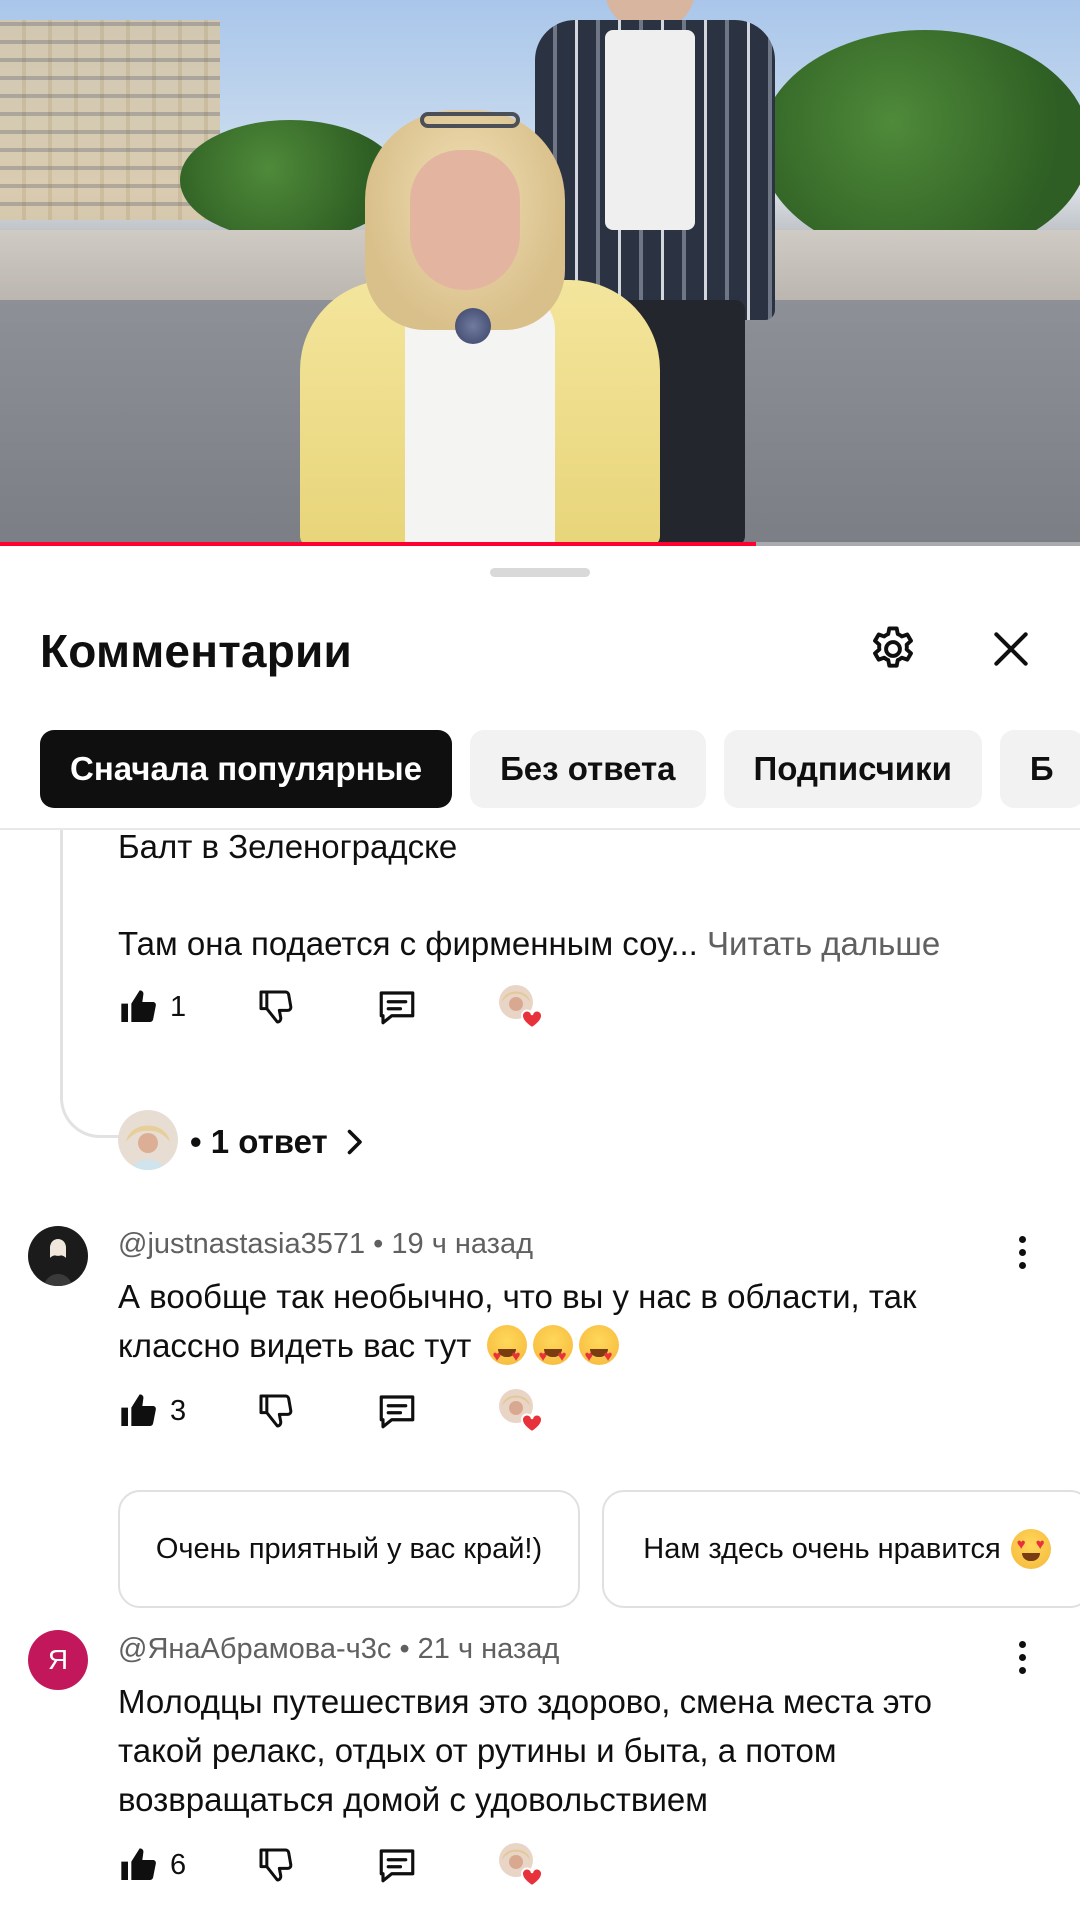  What do you see at coordinates (196, 651) in the screenshot?
I see `sheet-title: Комментарии` at bounding box center [196, 651].